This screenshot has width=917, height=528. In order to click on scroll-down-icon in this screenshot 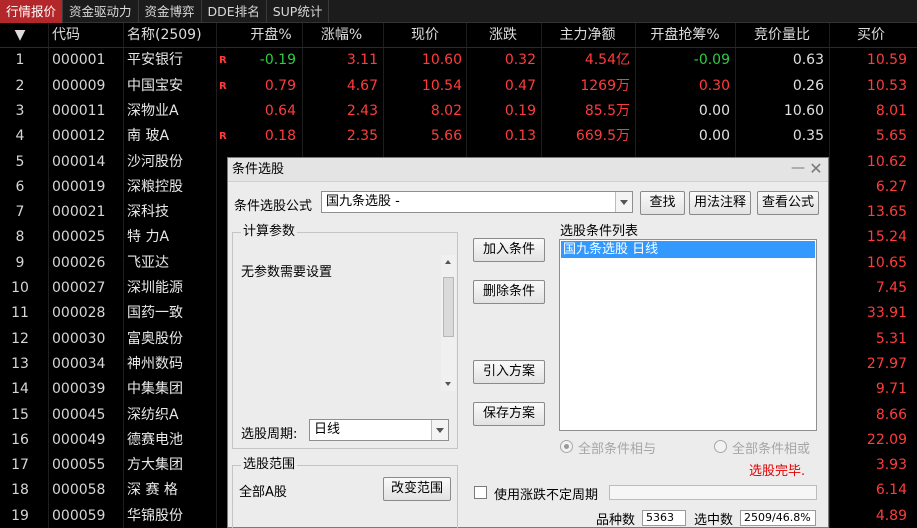, I will do `click(448, 384)`.